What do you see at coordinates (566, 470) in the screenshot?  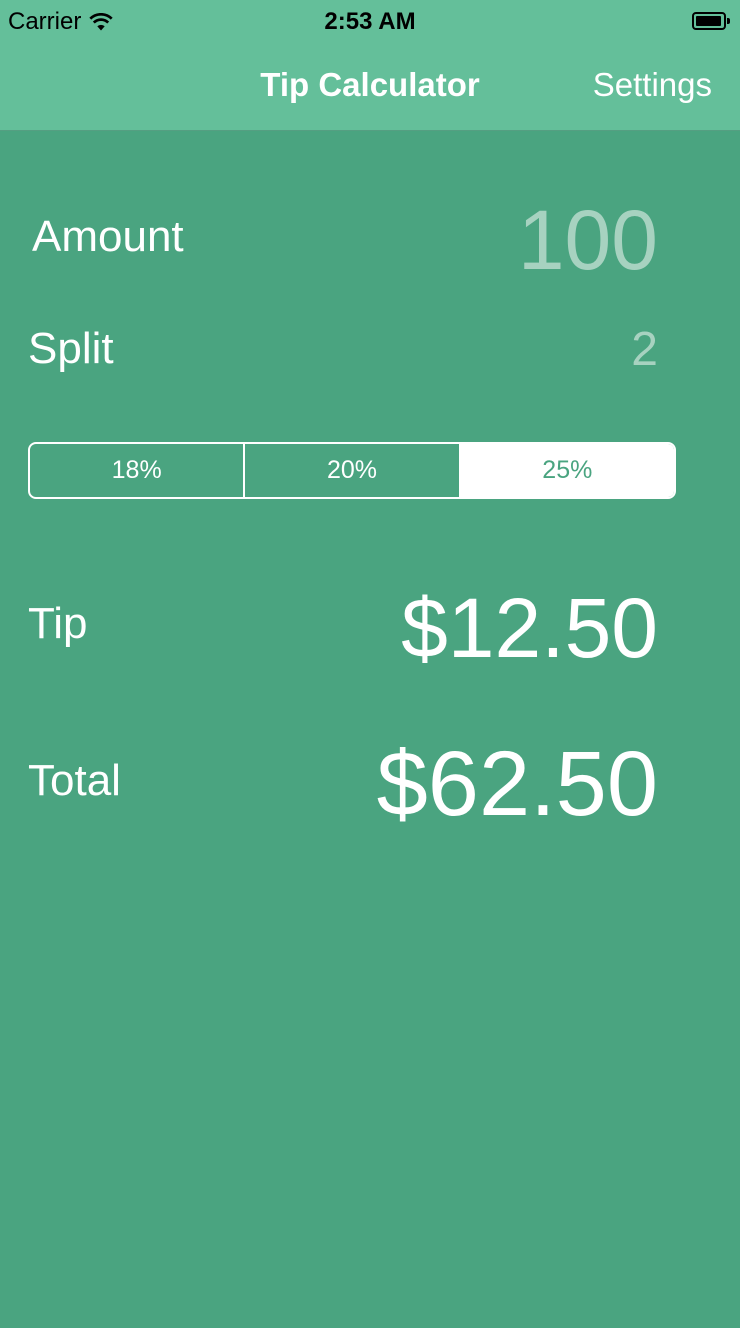 I see `tip-option-25: 25%` at bounding box center [566, 470].